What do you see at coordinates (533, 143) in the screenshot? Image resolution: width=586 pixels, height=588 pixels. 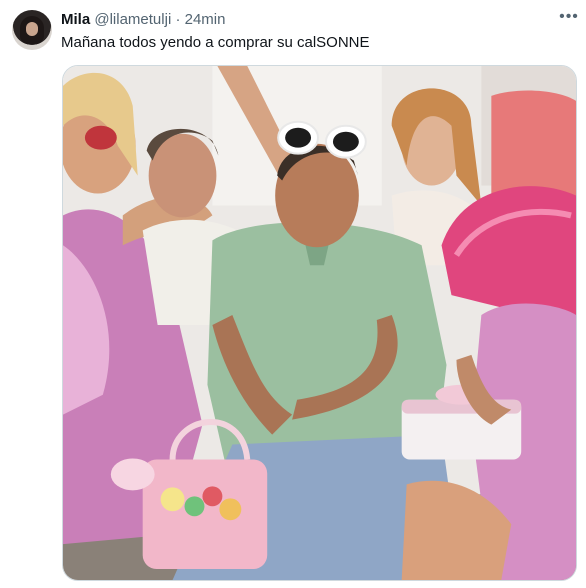 I see `far-right-person-top` at bounding box center [533, 143].